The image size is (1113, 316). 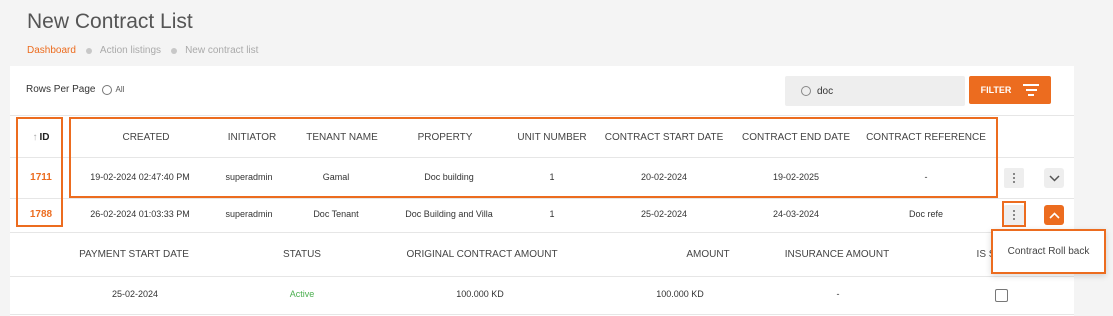 I want to click on id-column-highlight, so click(x=39, y=172).